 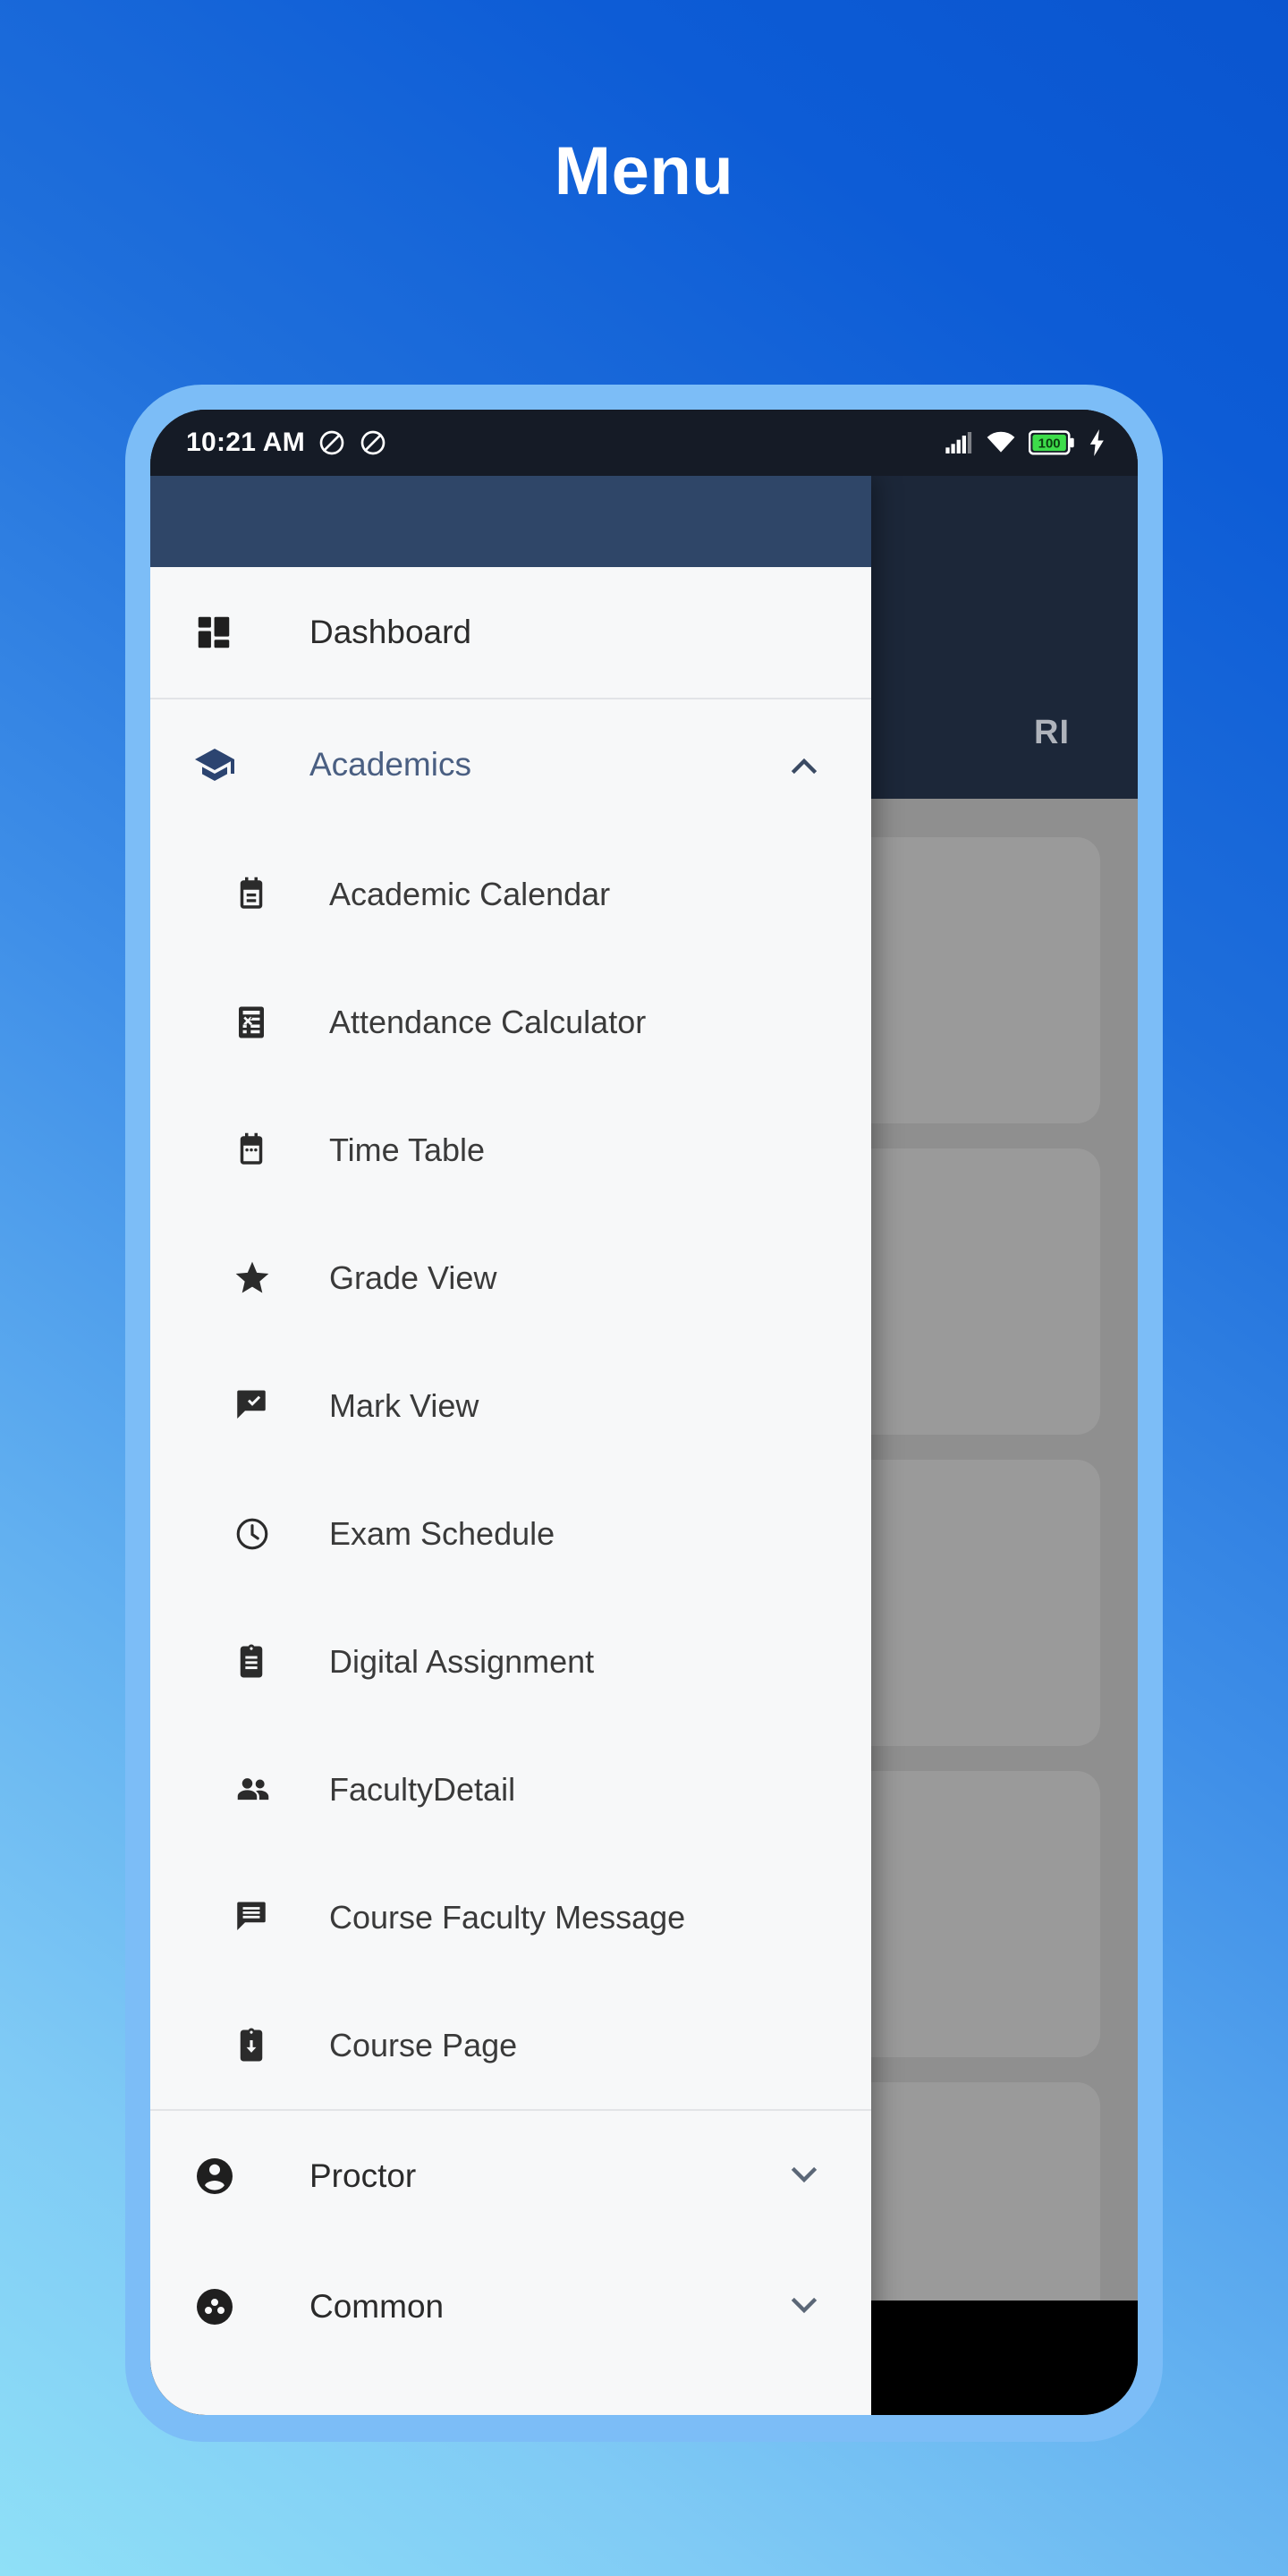 What do you see at coordinates (373, 442) in the screenshot?
I see `mute-icon` at bounding box center [373, 442].